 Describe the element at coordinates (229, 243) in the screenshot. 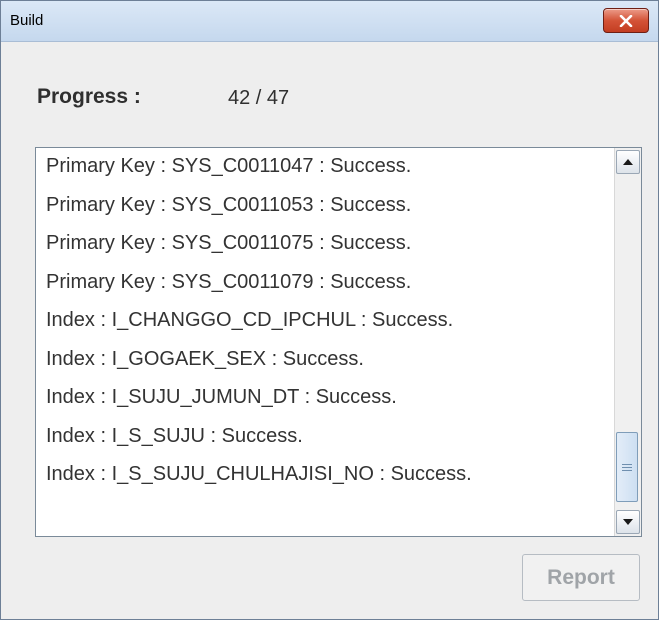

I see `log-entry: Primary Key : SYS_C0011075 : Success.` at that location.